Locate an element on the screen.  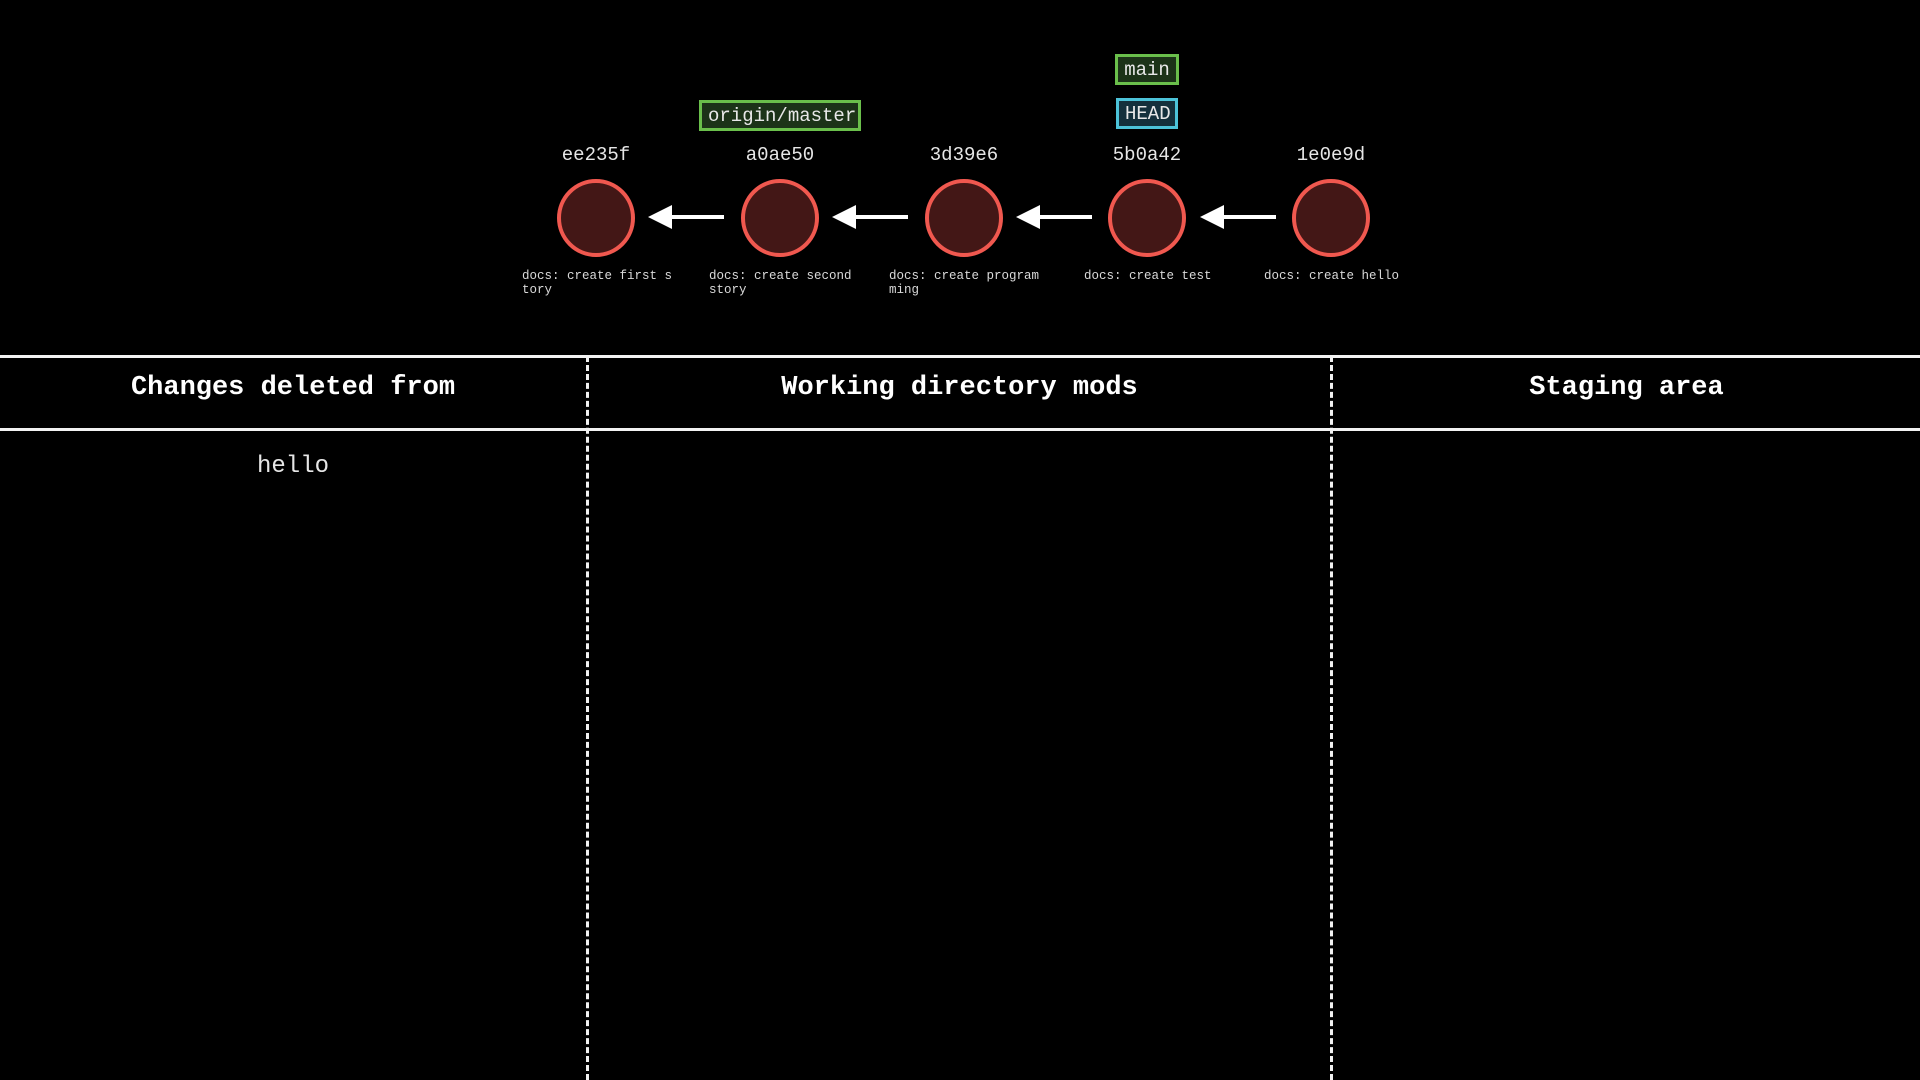
column-header-working-directory: Working directory mods is located at coordinates (959, 388).